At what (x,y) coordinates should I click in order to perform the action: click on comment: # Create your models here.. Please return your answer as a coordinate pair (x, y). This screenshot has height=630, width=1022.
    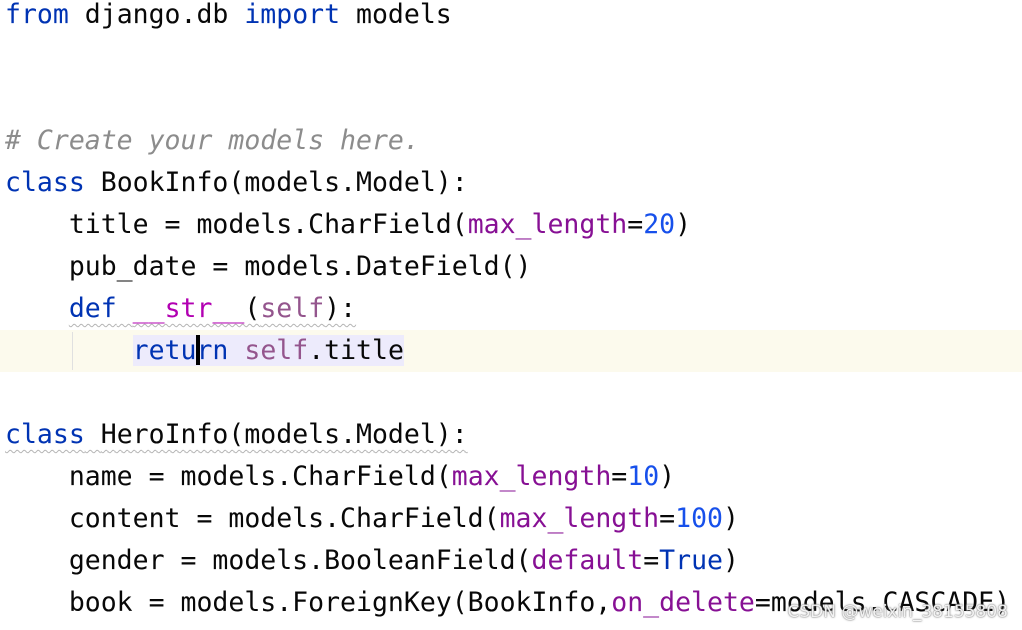
    Looking at the image, I should click on (212, 140).